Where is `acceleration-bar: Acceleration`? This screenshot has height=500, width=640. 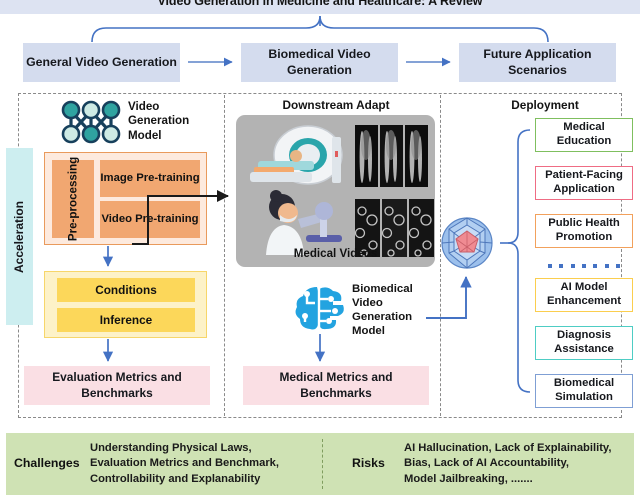 acceleration-bar: Acceleration is located at coordinates (19, 236).